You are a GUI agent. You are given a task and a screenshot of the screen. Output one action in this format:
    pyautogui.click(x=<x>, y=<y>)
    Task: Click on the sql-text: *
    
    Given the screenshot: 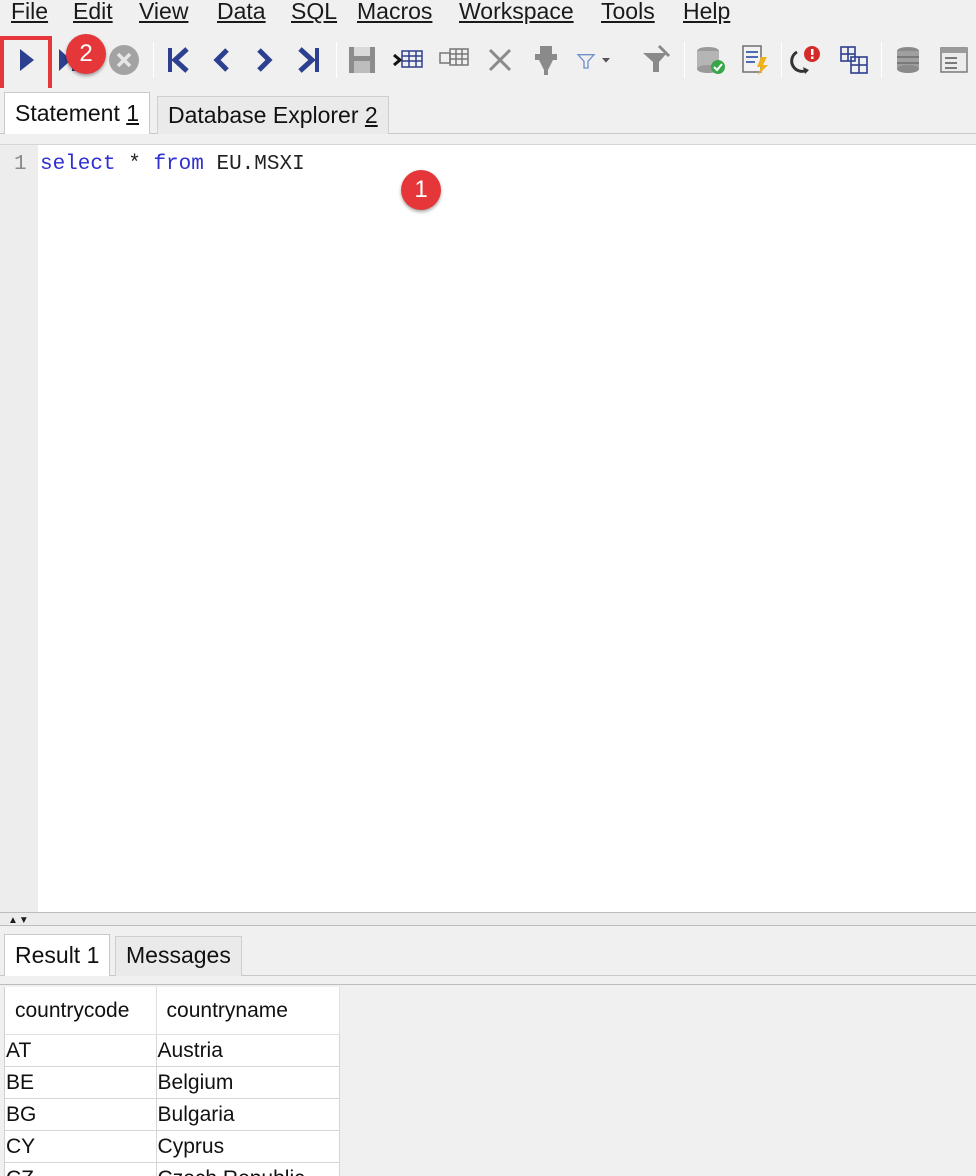 What is the action you would take?
    pyautogui.click(x=134, y=164)
    